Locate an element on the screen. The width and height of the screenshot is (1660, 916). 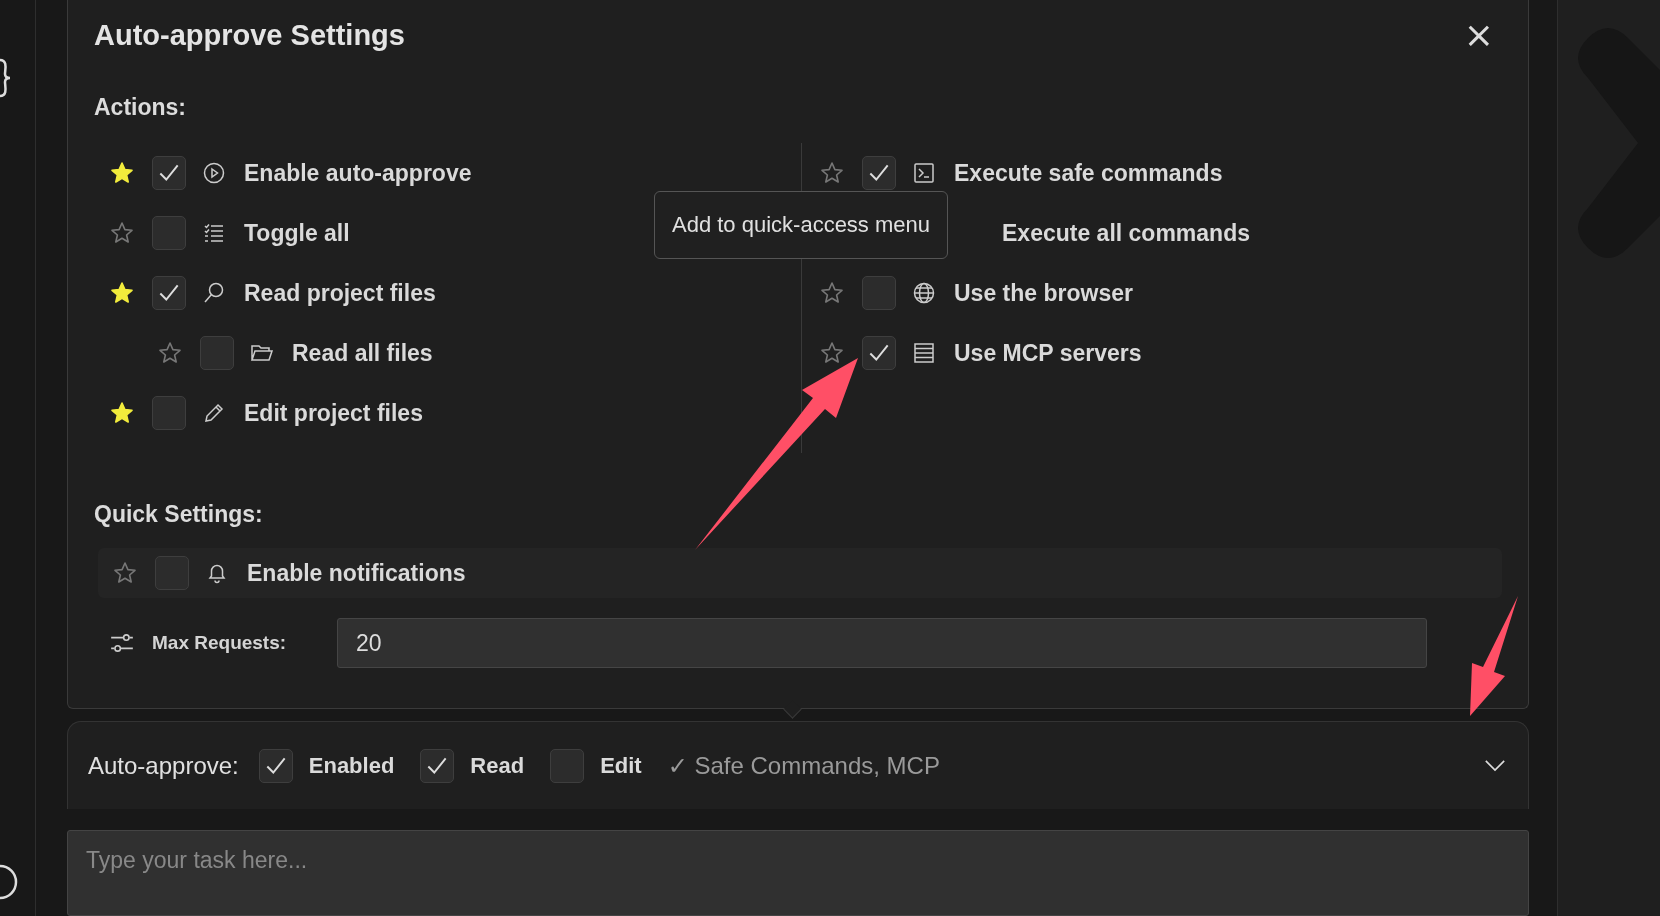
toggle-label: Read is located at coordinates (497, 765).